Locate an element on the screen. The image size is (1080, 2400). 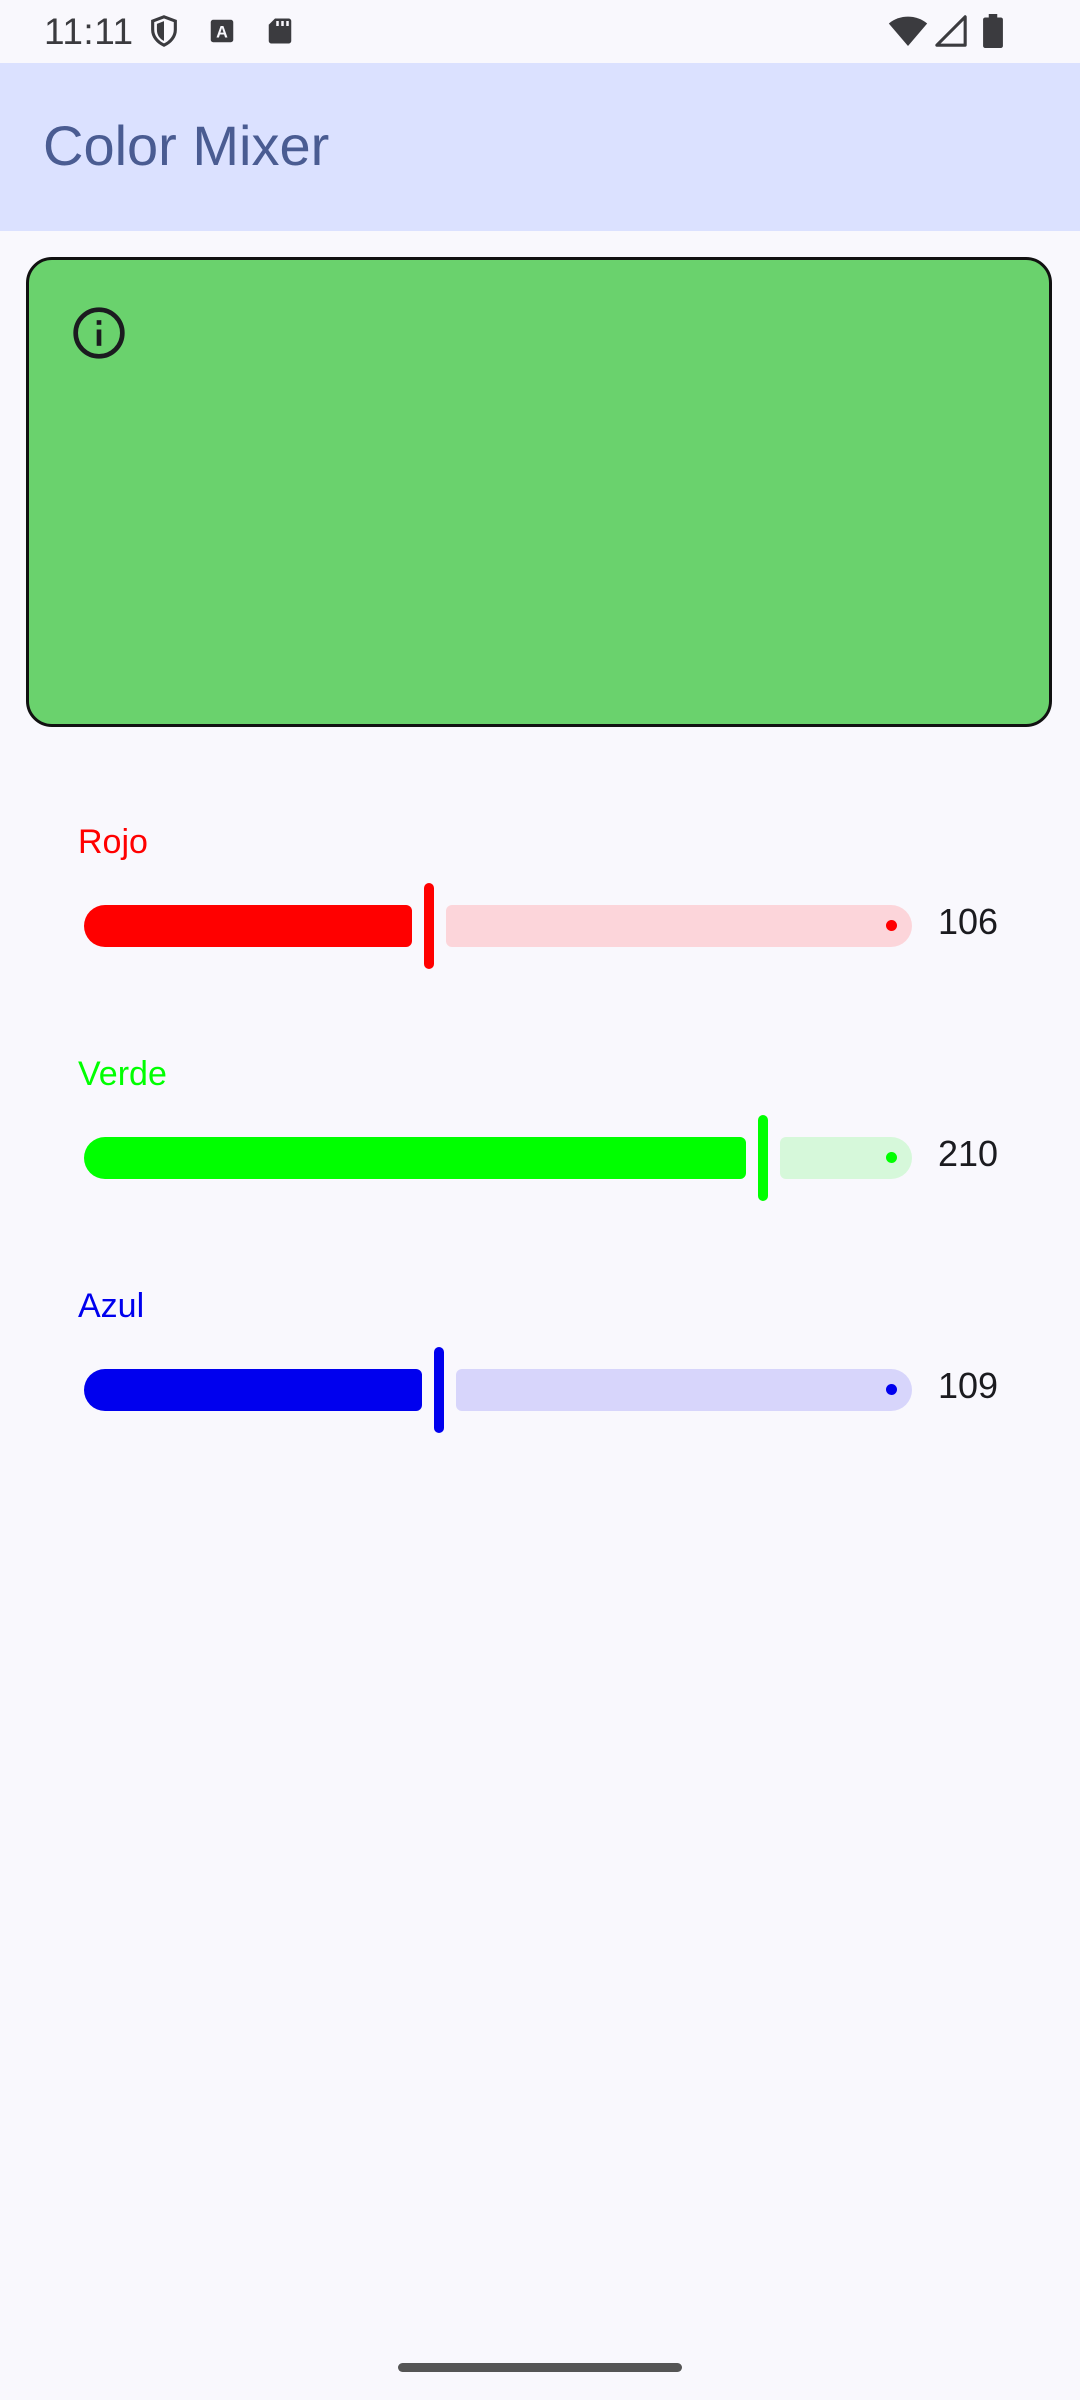
svg-text: A is located at coordinates (222, 32).